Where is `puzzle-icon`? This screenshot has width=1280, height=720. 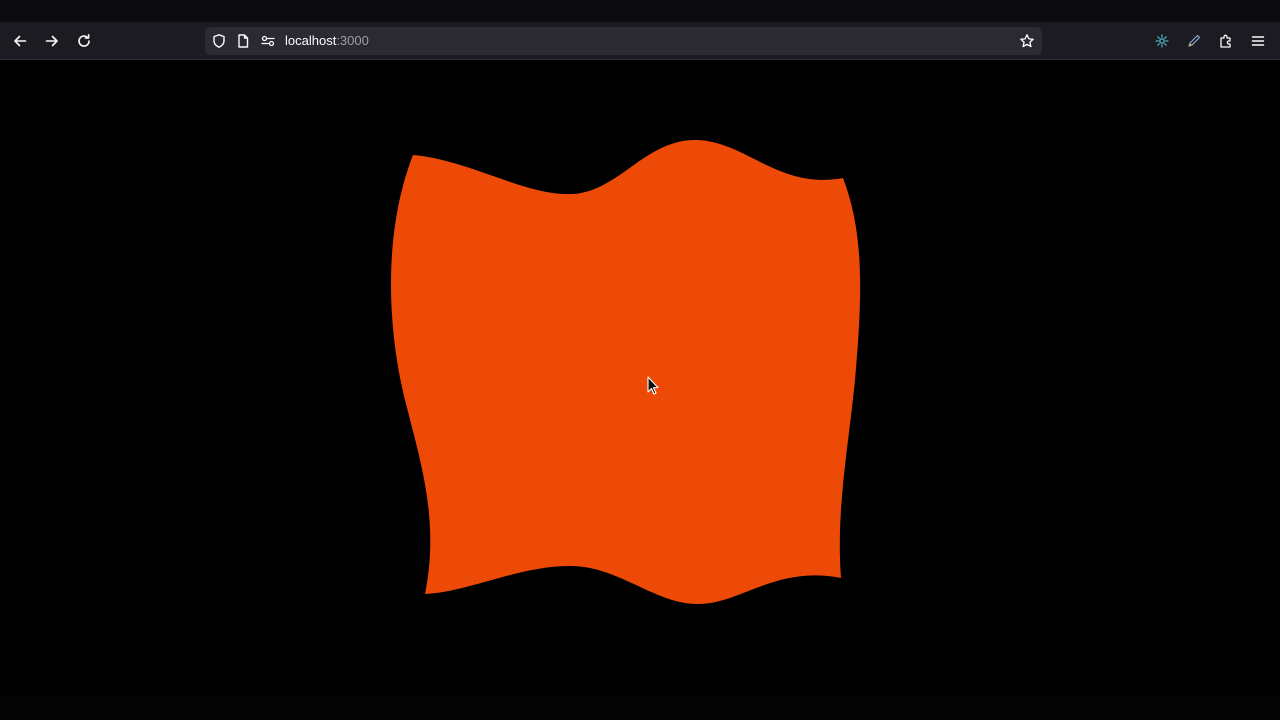 puzzle-icon is located at coordinates (1225, 41).